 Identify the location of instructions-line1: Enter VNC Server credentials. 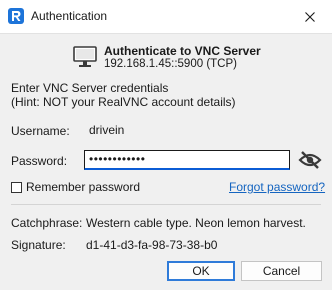
(90, 88).